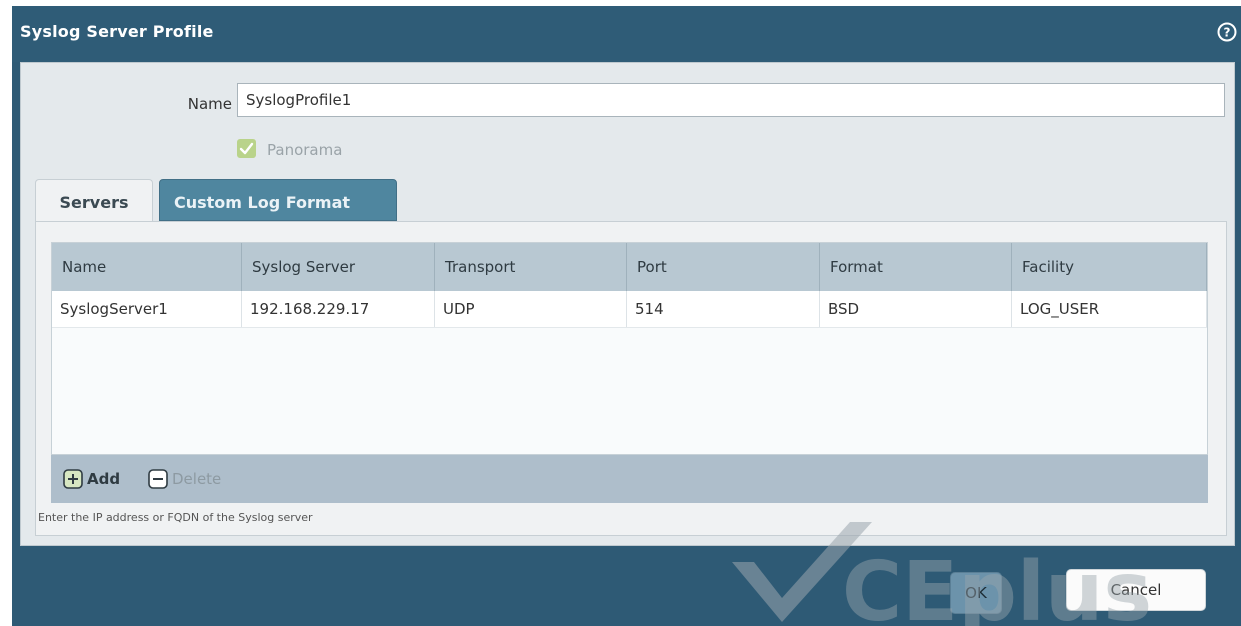  What do you see at coordinates (73, 479) in the screenshot?
I see `plus-square-icon` at bounding box center [73, 479].